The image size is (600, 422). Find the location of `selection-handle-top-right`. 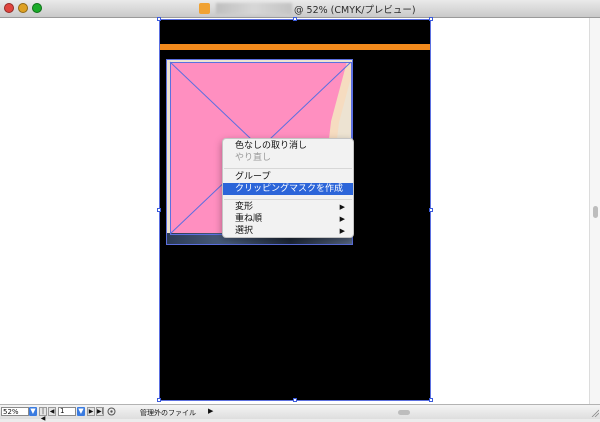

selection-handle-top-right is located at coordinates (431, 19).